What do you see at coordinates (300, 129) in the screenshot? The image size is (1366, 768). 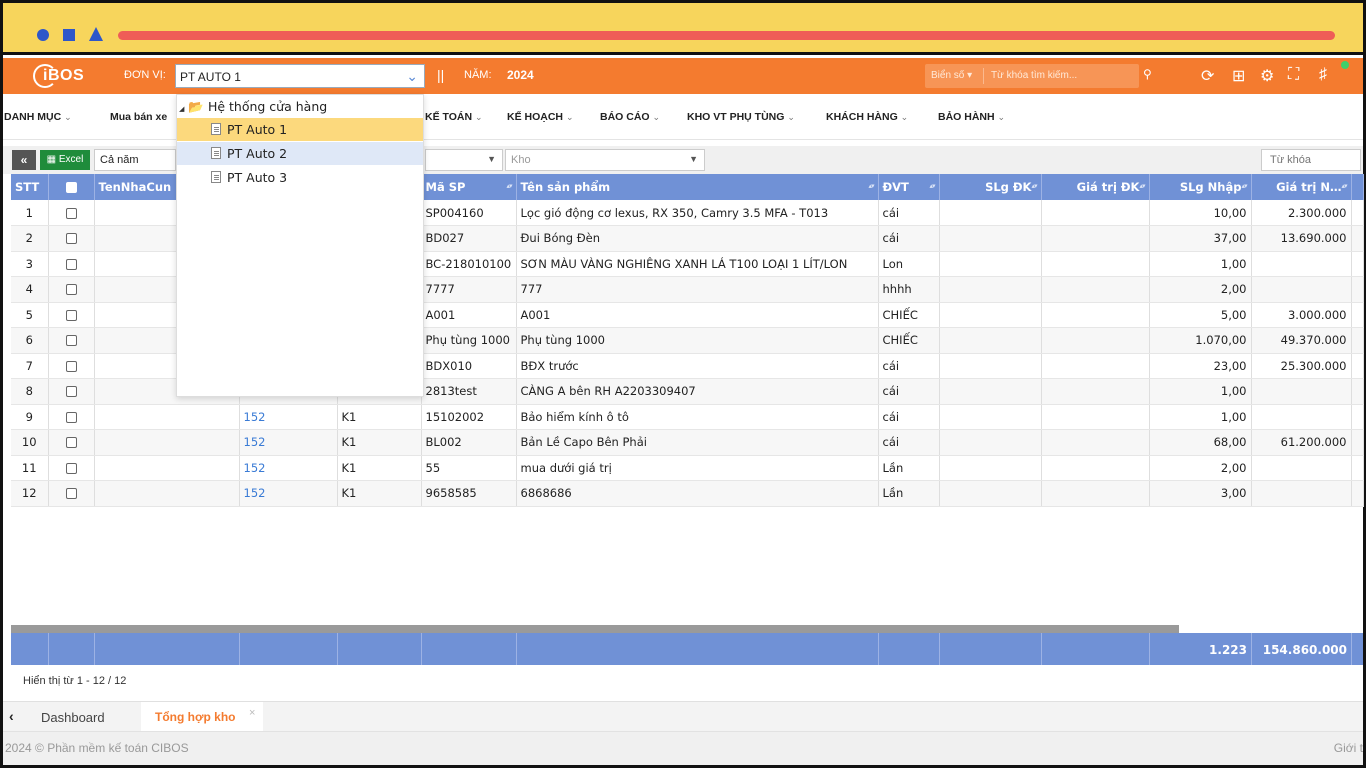 I see `tree-item-pt-auto-1: PT Auto 1` at bounding box center [300, 129].